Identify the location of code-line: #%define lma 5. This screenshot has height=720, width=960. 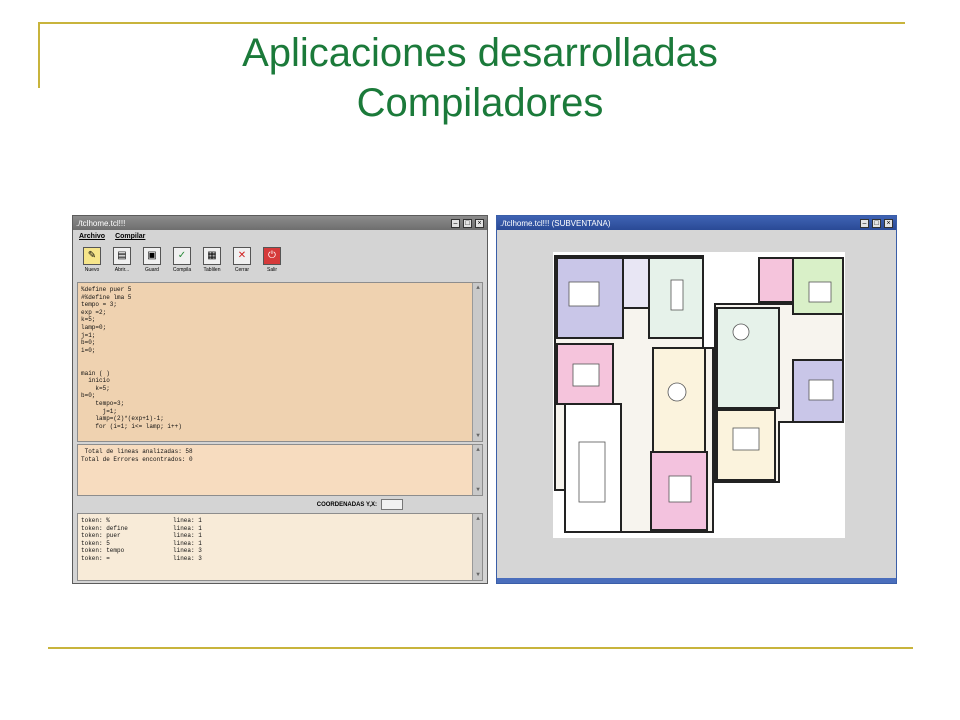
(106, 297).